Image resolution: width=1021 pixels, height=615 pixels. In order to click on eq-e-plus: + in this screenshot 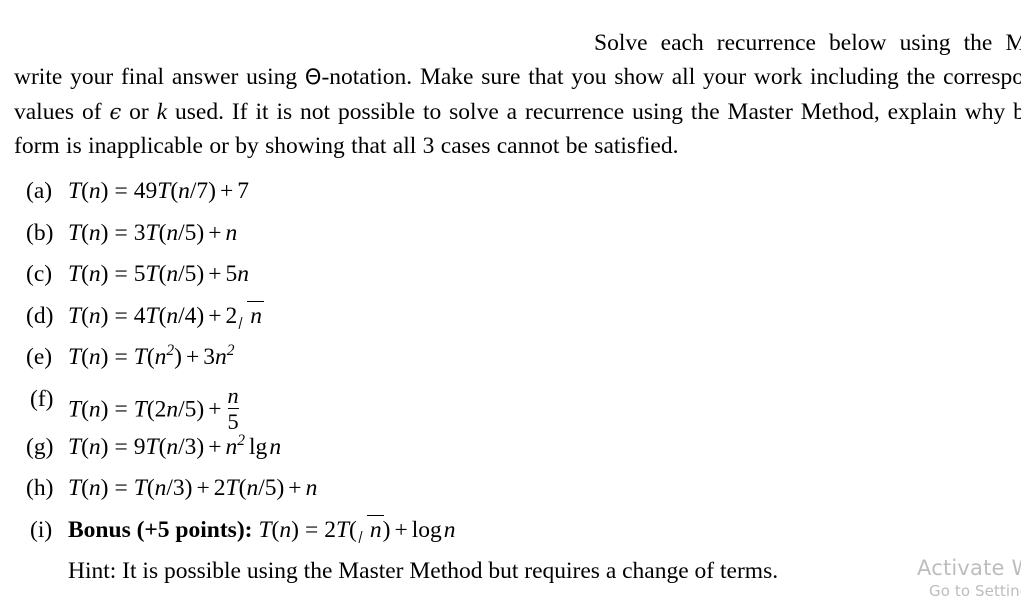, I will do `click(192, 357)`.